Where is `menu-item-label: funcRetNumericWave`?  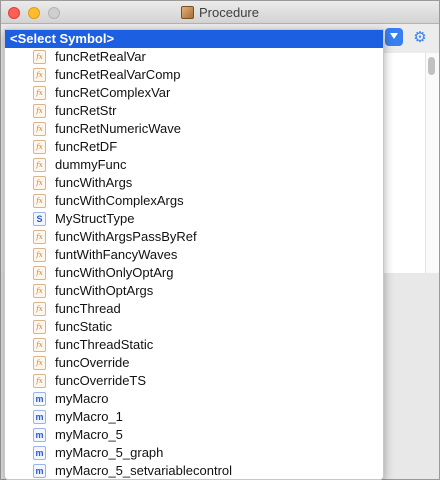
menu-item-label: funcRetNumericWave is located at coordinates (118, 128).